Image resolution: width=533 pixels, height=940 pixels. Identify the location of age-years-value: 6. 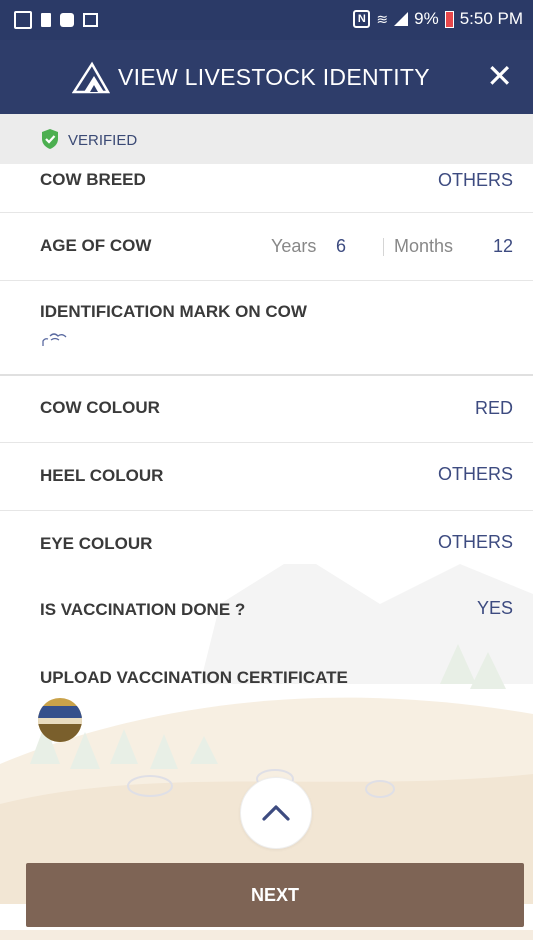
(341, 246).